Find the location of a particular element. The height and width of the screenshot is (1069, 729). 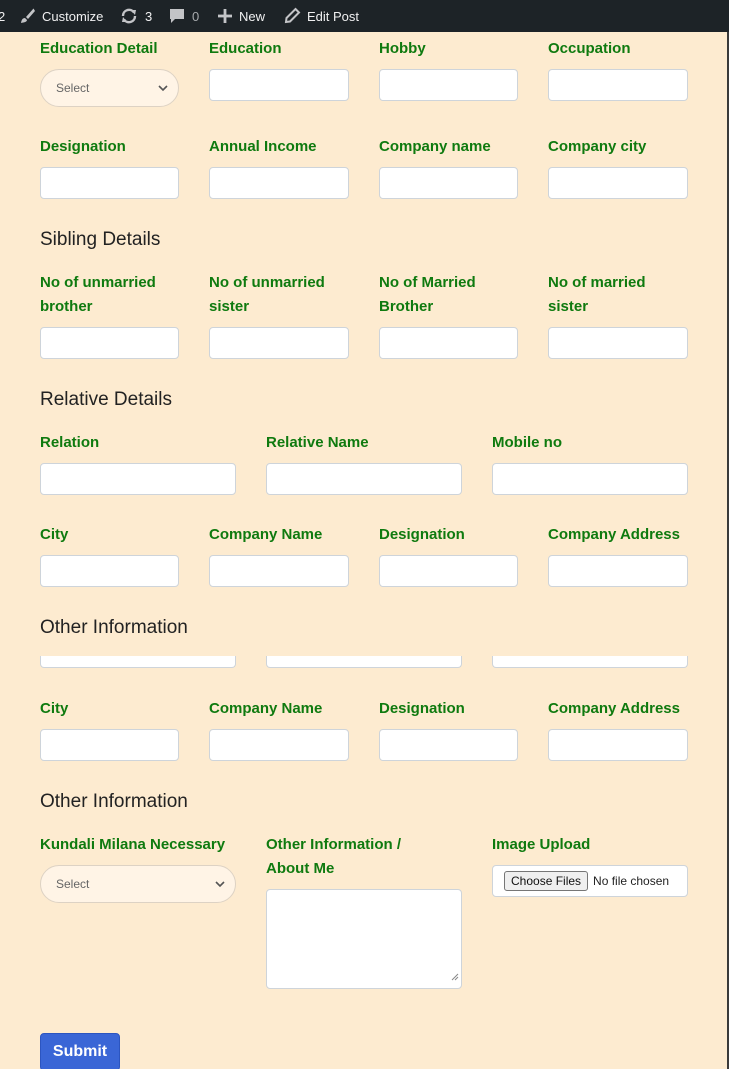

sibling-details-heading: Sibling Details is located at coordinates (100, 239).